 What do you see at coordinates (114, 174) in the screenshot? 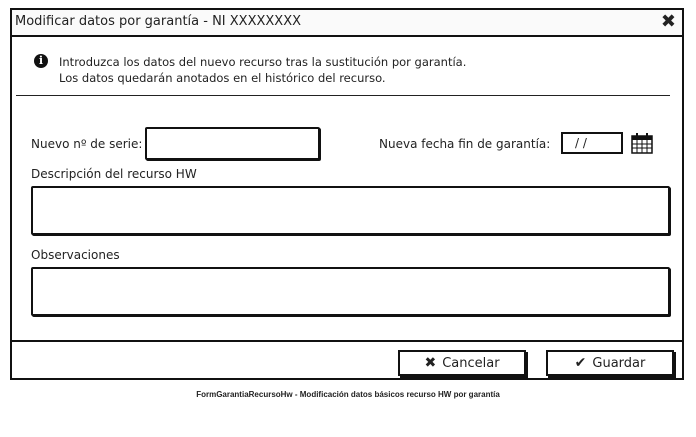
I see `description-label: Descripción del recurso HW` at bounding box center [114, 174].